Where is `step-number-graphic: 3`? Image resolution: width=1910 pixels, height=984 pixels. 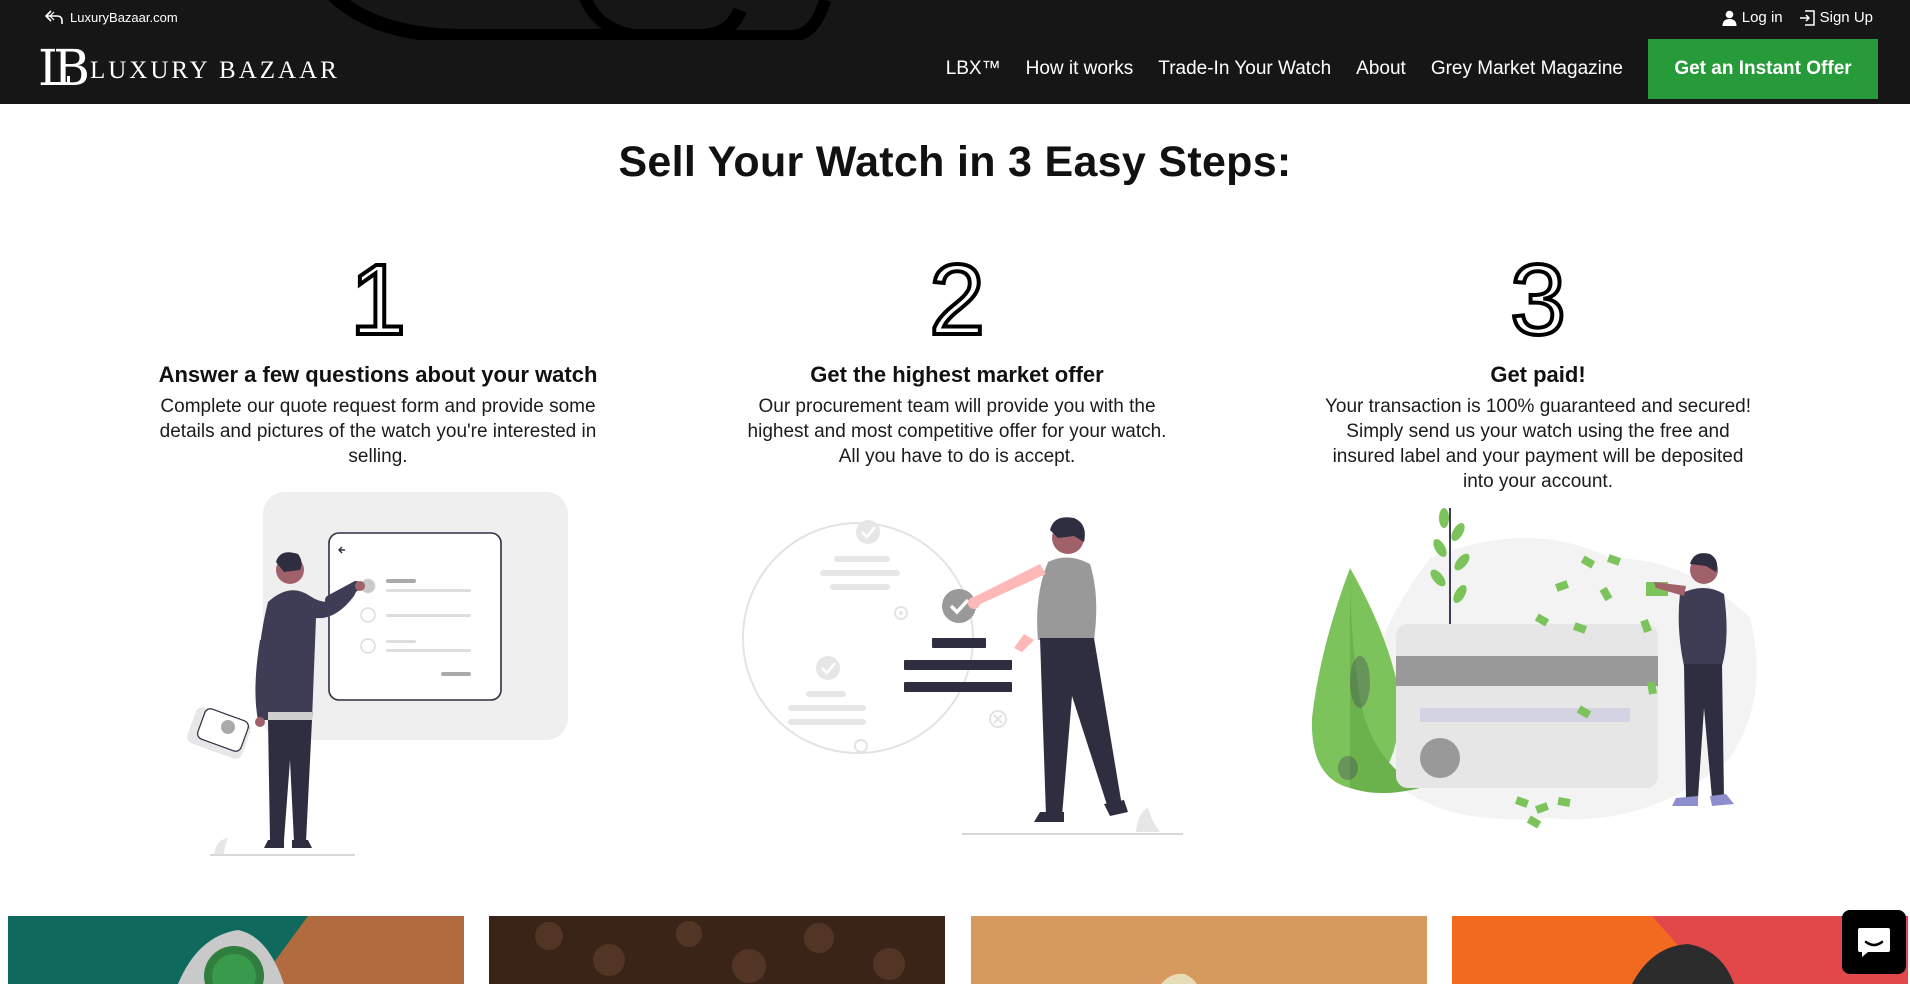 step-number-graphic: 3 is located at coordinates (1538, 296).